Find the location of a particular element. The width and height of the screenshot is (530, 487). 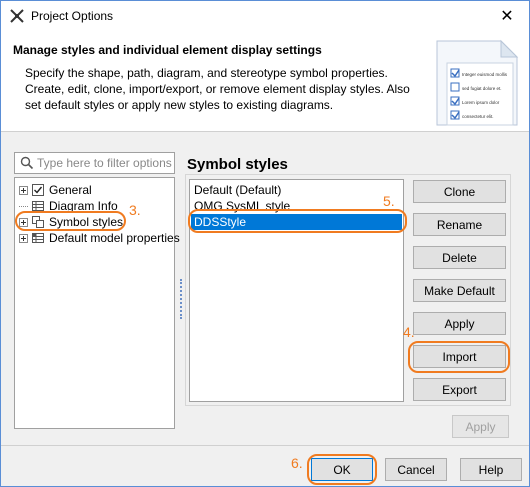

make-default-button: Make Default is located at coordinates (459, 290).